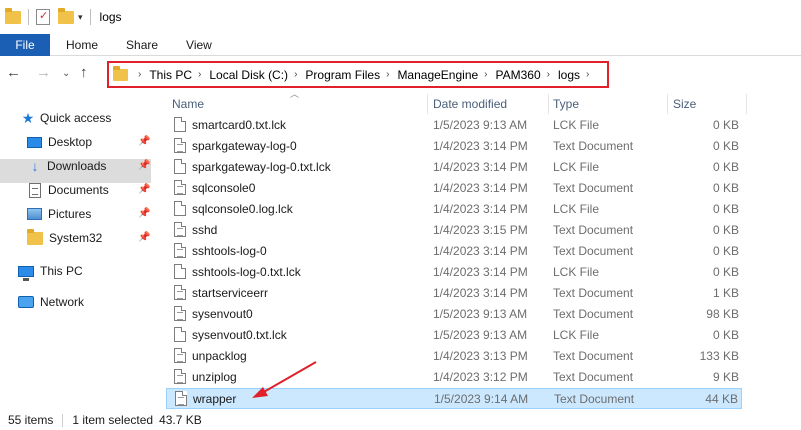  Describe the element at coordinates (230, 293) in the screenshot. I see `file-name: startserviceerr` at that location.